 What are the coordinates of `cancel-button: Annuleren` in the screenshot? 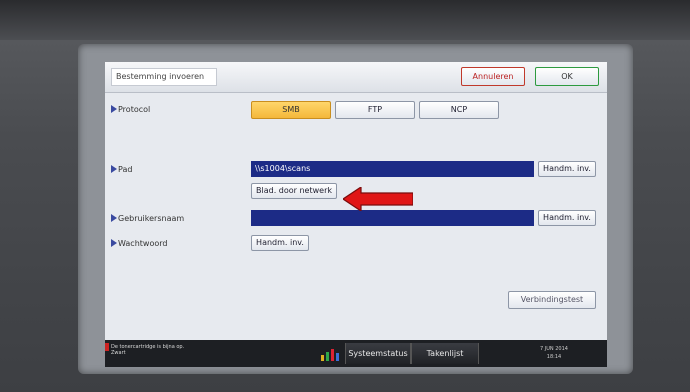 It's located at (493, 76).